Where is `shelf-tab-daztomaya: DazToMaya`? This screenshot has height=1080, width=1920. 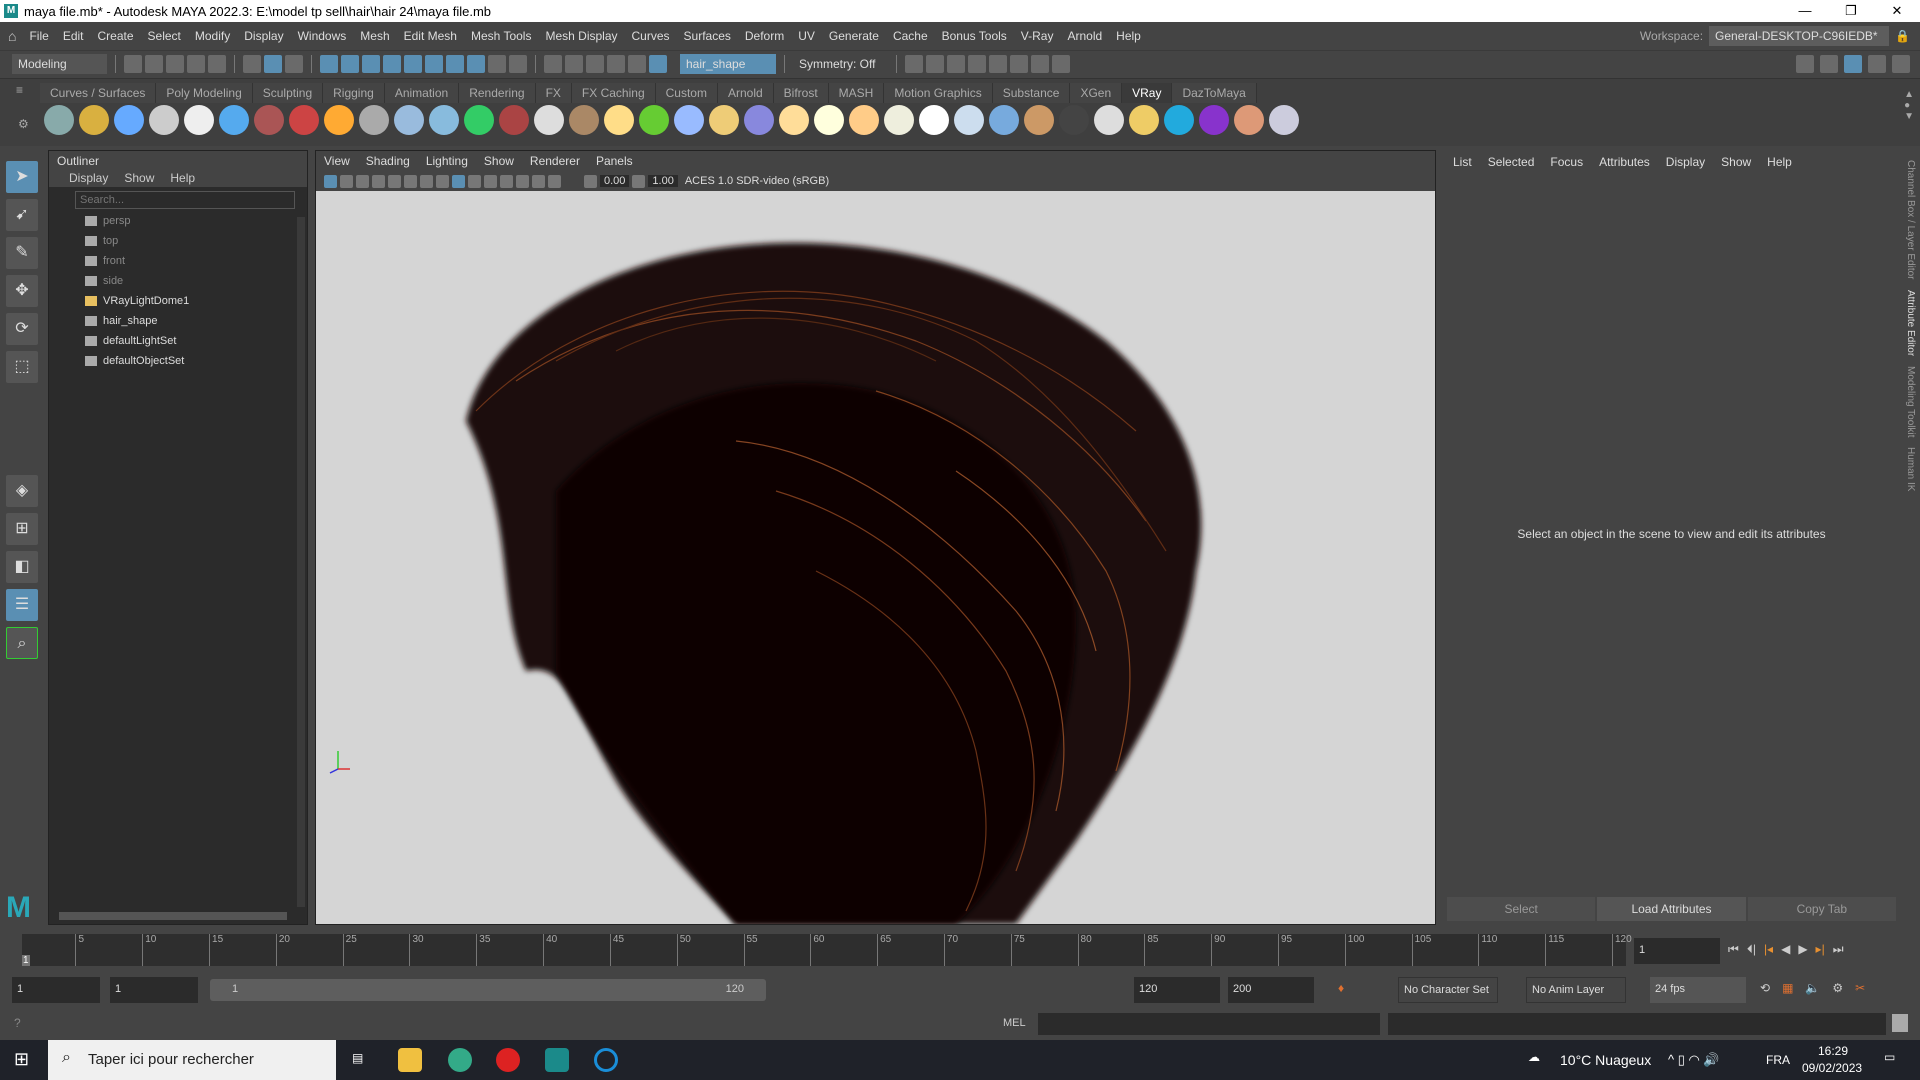 shelf-tab-daztomaya: DazToMaya is located at coordinates (1214, 93).